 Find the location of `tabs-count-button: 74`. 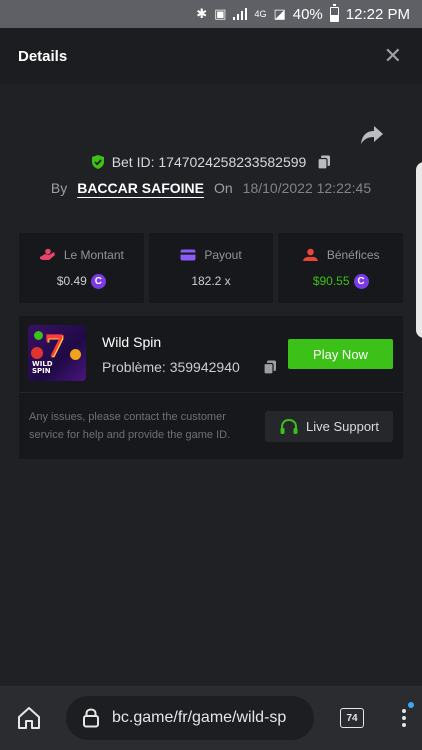

tabs-count-button: 74 is located at coordinates (352, 718).